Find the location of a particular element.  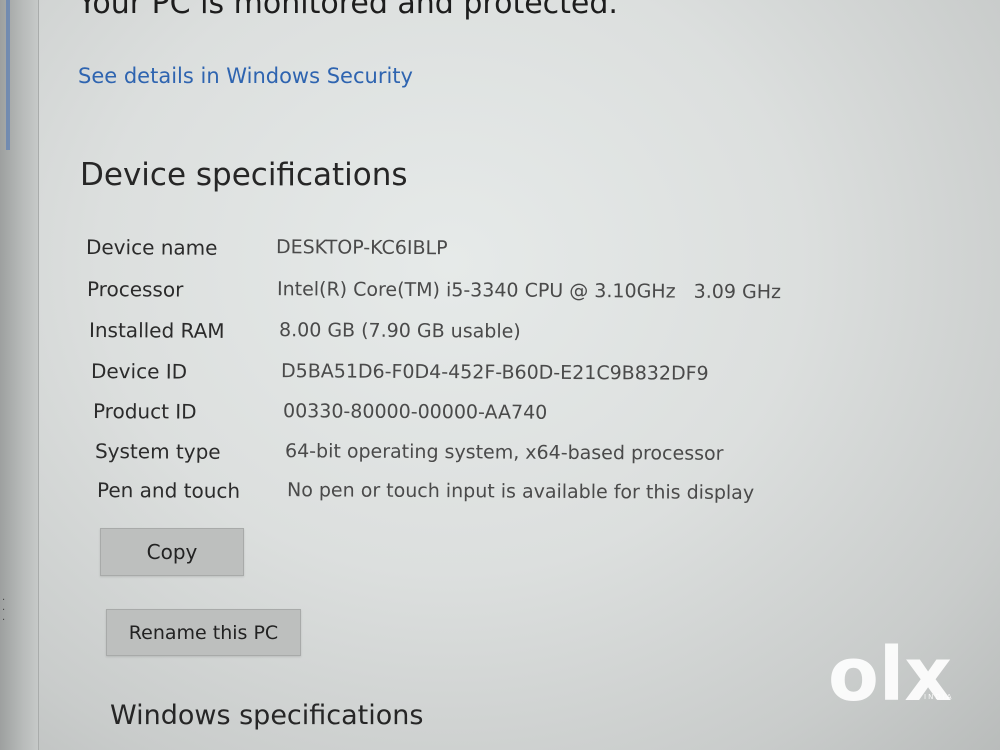

spec-label: Device ID is located at coordinates (139, 371).